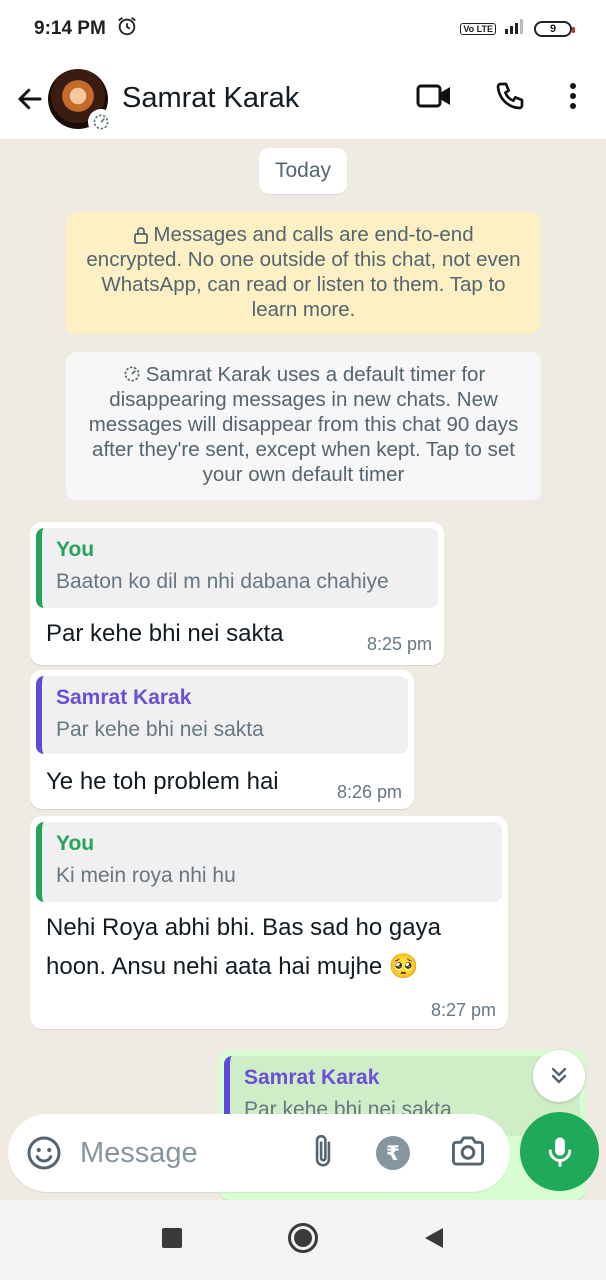 This screenshot has height=1280, width=606. What do you see at coordinates (369, 792) in the screenshot?
I see `message-time: 8:26 pm` at bounding box center [369, 792].